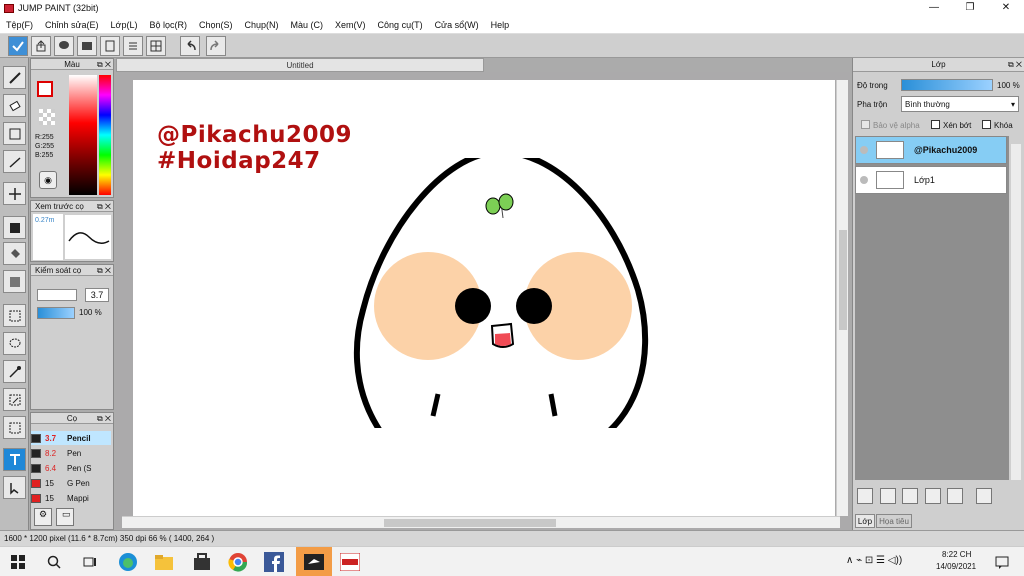 The height and width of the screenshot is (576, 1024). I want to click on vertical-scroll-thumb, so click(843, 280).